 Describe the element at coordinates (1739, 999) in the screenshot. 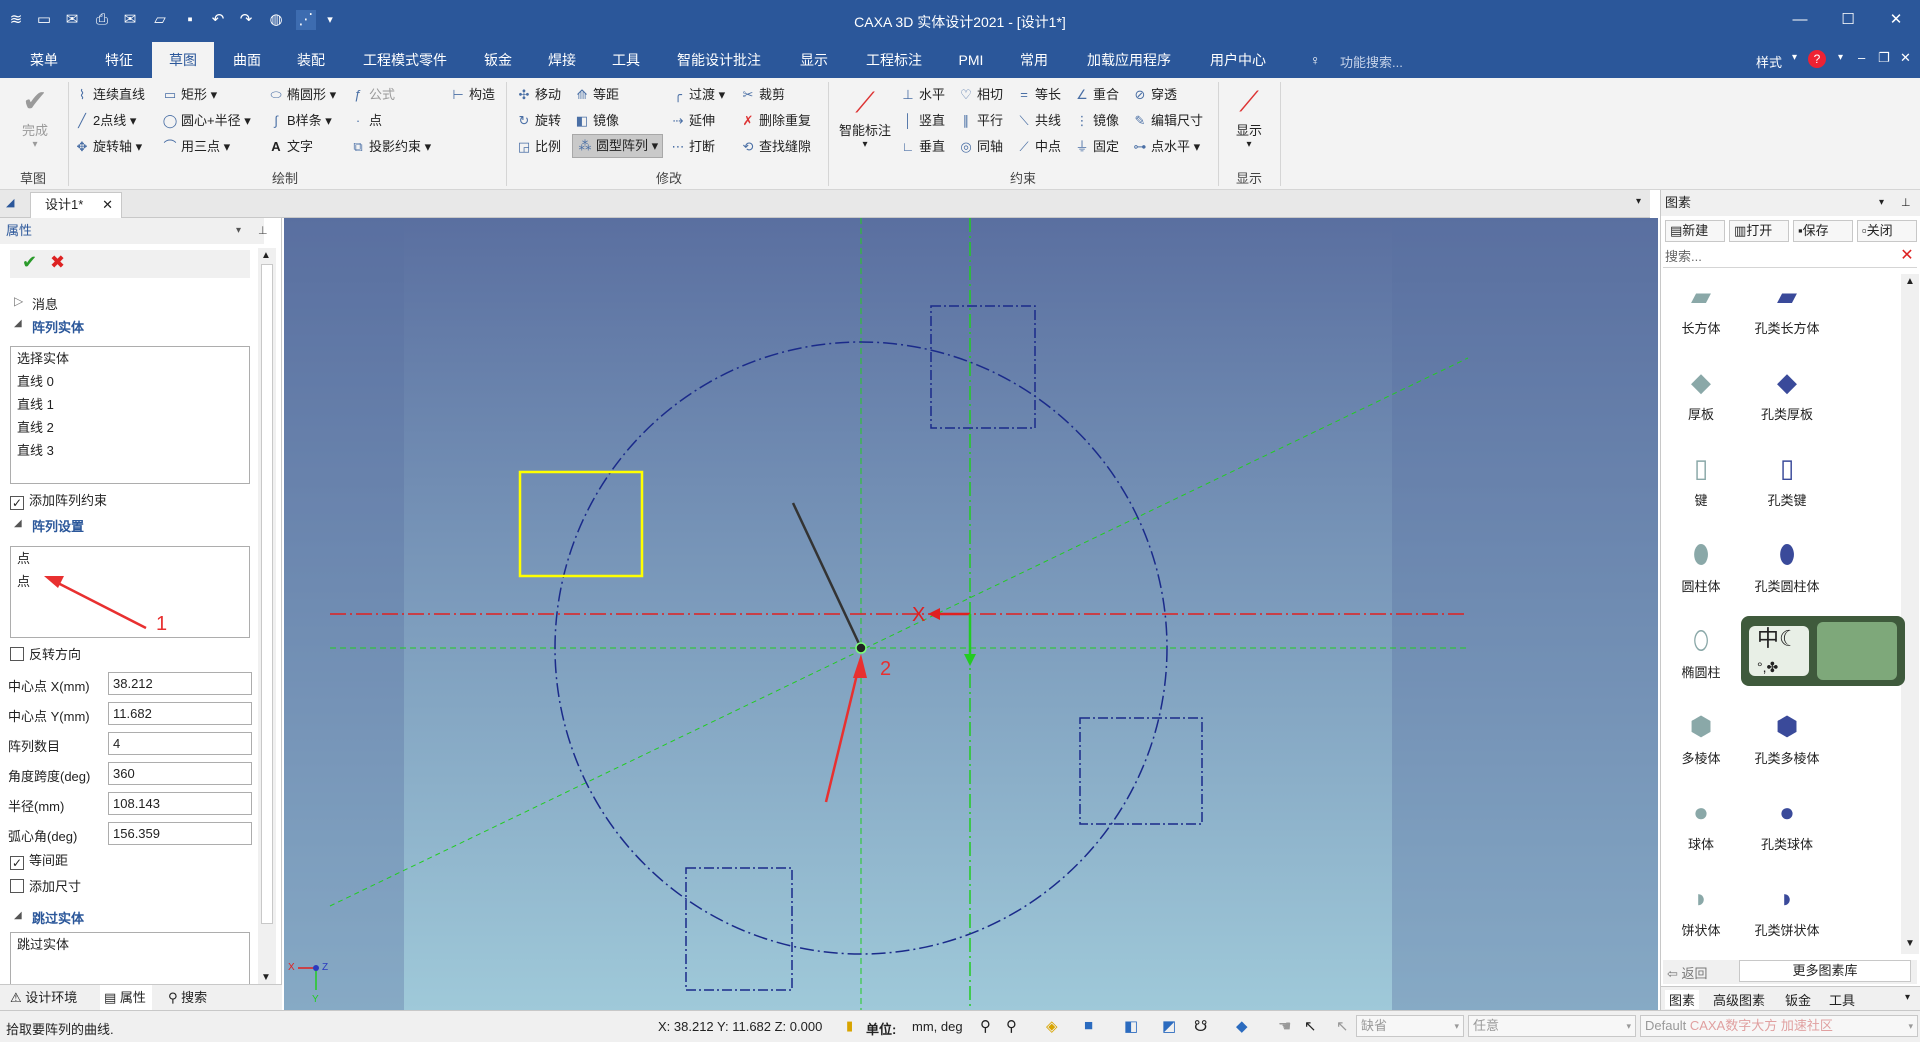

I see `tab-advanced-elements: 高级图素` at that location.